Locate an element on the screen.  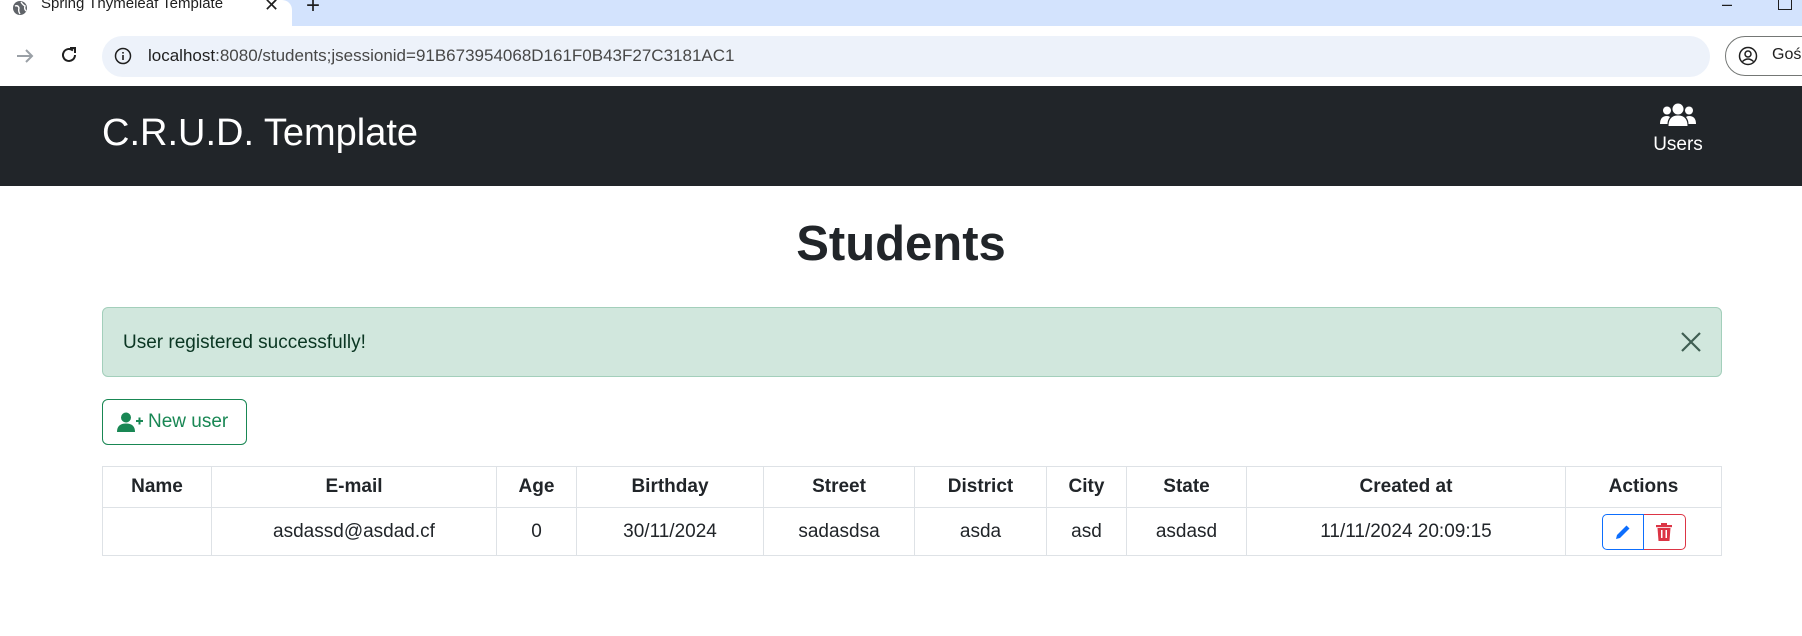
header-created-at: Created at is located at coordinates (1406, 487).